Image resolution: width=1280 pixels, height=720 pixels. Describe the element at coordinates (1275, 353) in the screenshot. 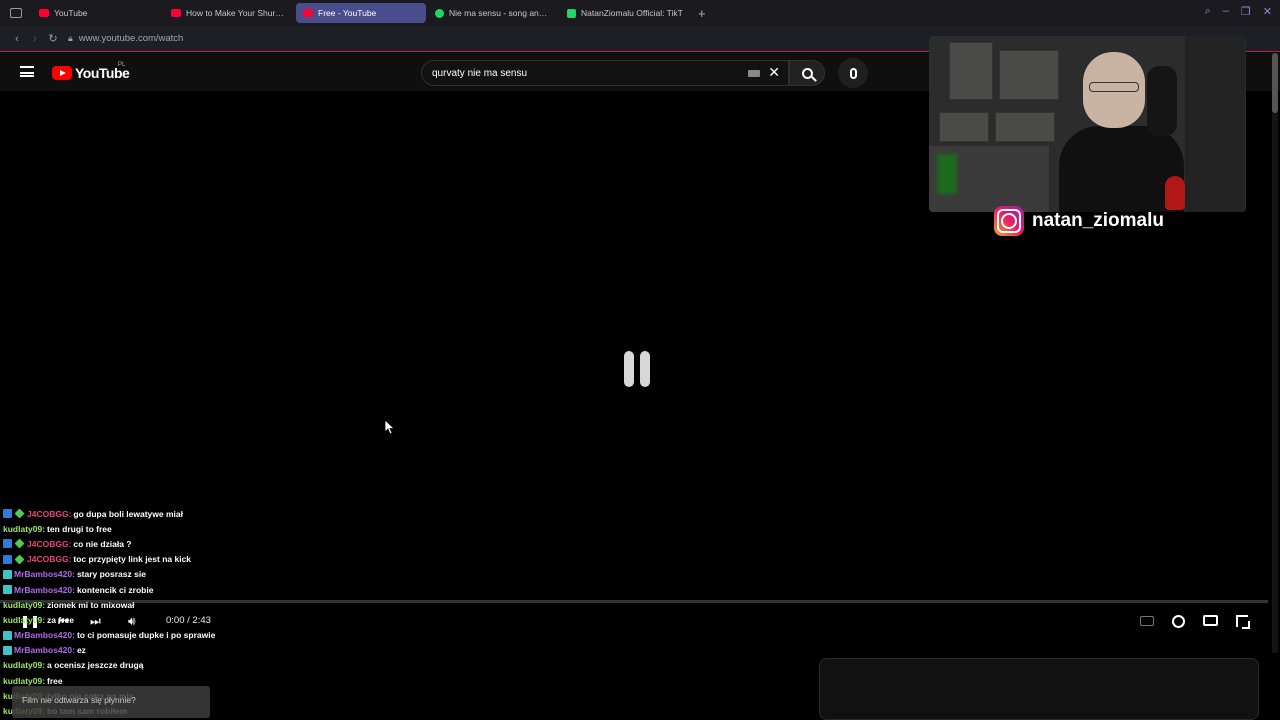

I see `page-scrollbar` at that location.